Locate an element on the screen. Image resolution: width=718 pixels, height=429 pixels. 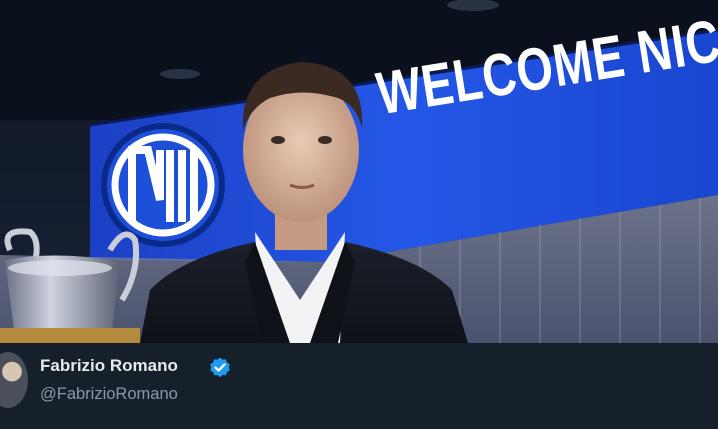
author-handle: @FabrizioRomano is located at coordinates (109, 394).